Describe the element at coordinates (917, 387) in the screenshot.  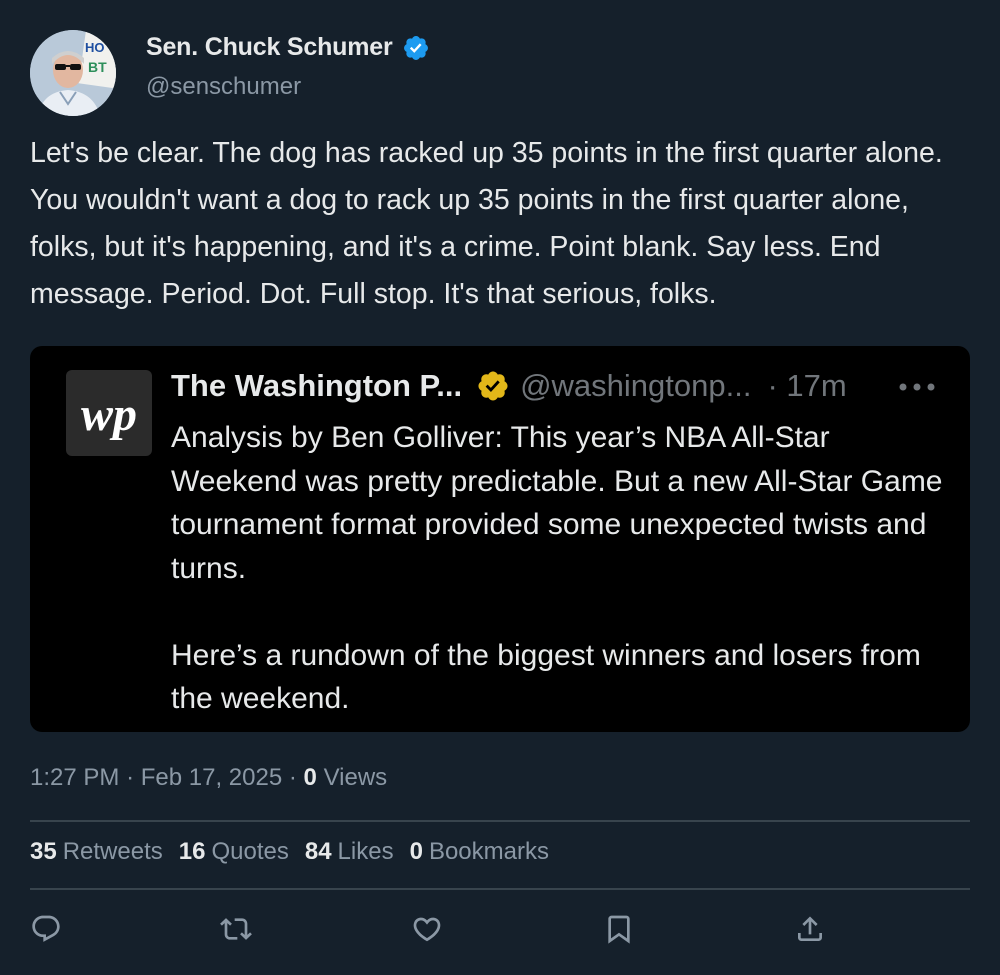
I see `more-icon` at that location.